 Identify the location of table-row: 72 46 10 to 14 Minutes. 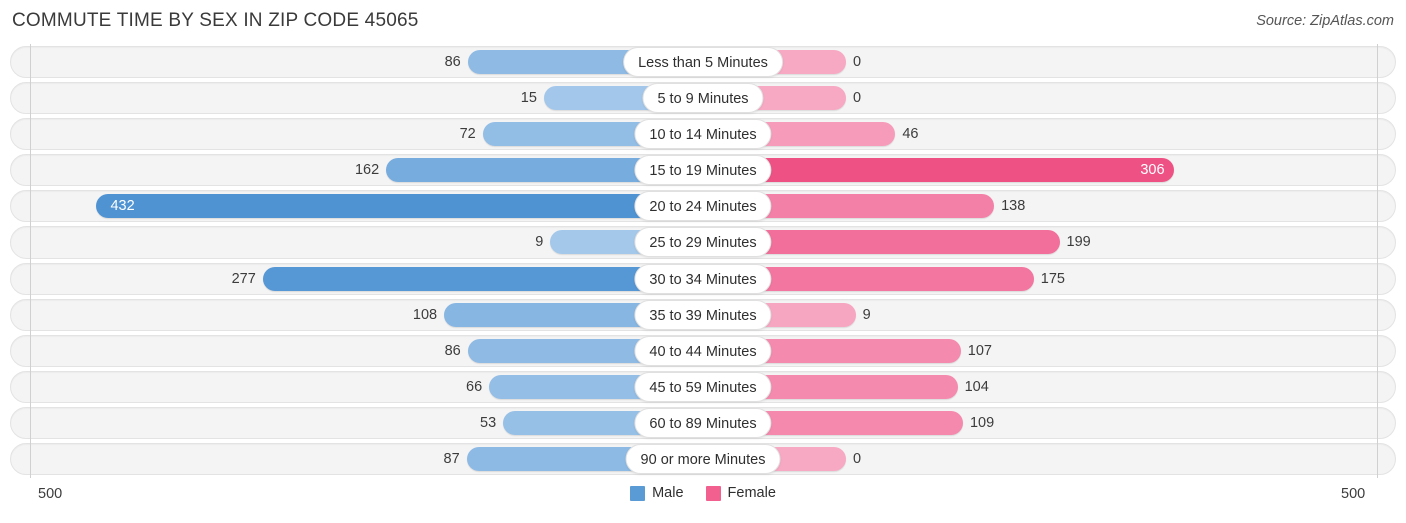
(703, 134).